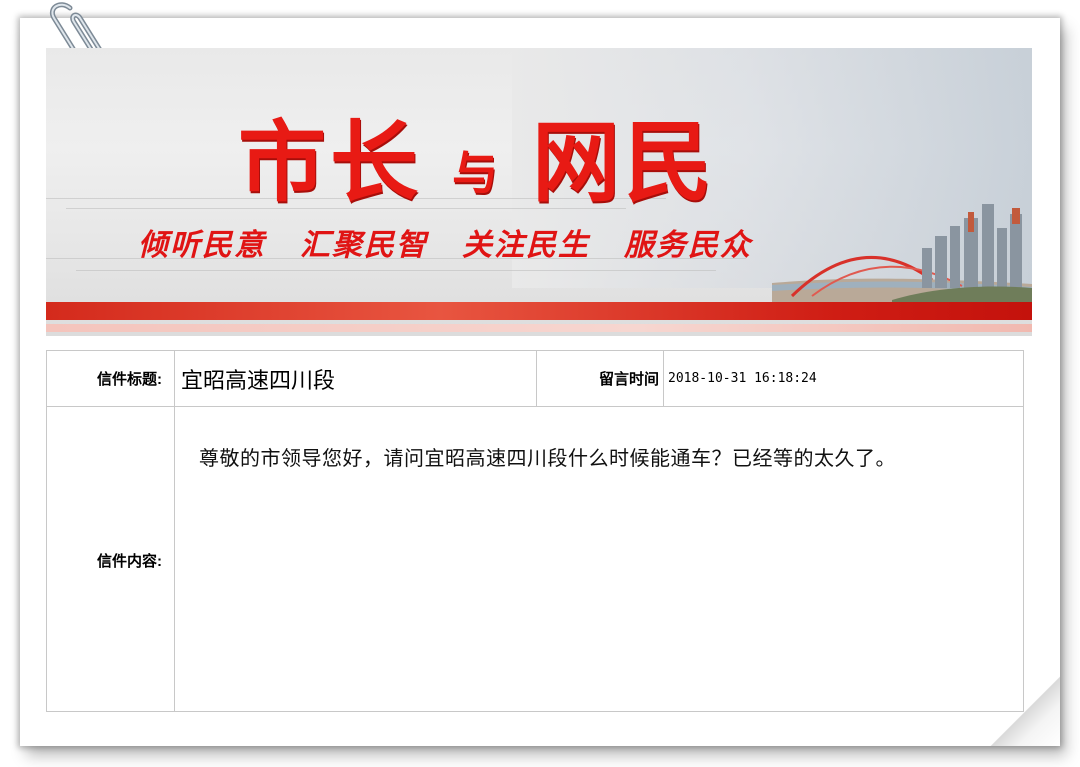 The image size is (1080, 767). I want to click on city-skyline-image, so click(902, 256).